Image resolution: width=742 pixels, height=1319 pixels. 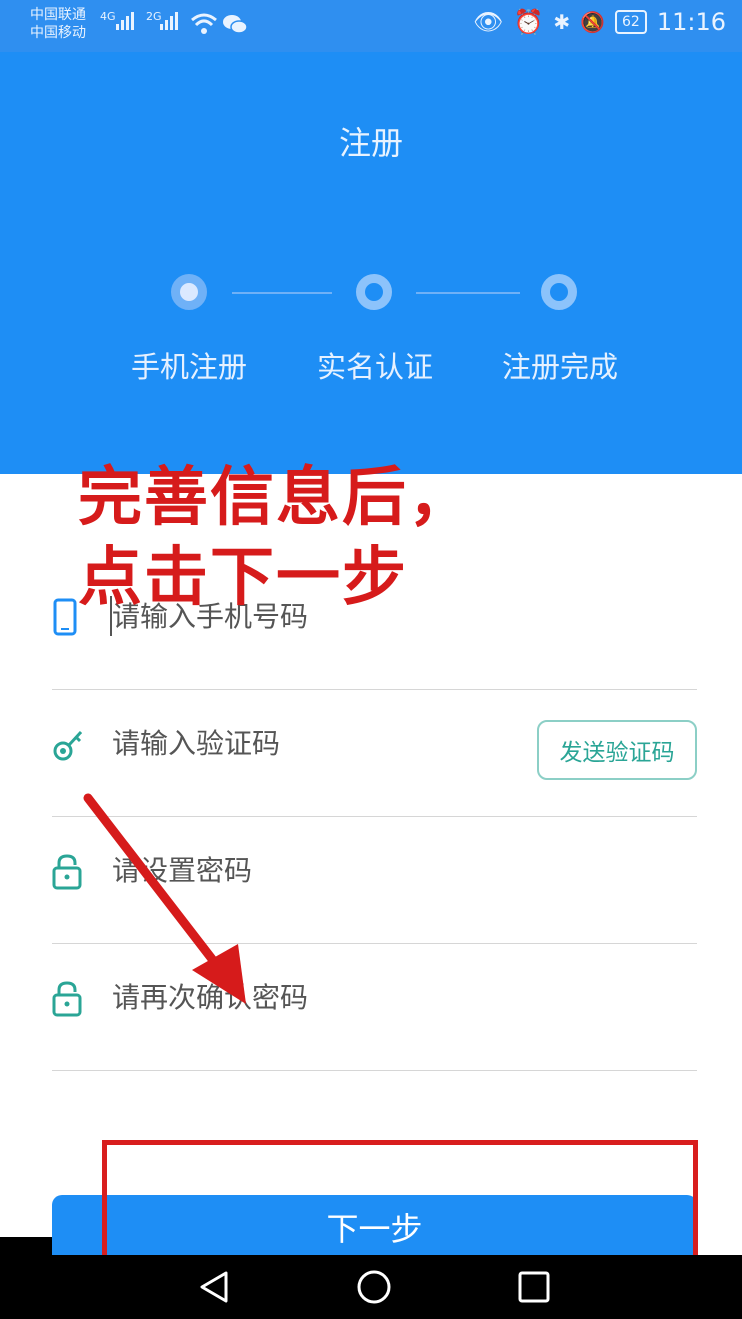 What do you see at coordinates (214, 1287) in the screenshot?
I see `back-icon` at bounding box center [214, 1287].